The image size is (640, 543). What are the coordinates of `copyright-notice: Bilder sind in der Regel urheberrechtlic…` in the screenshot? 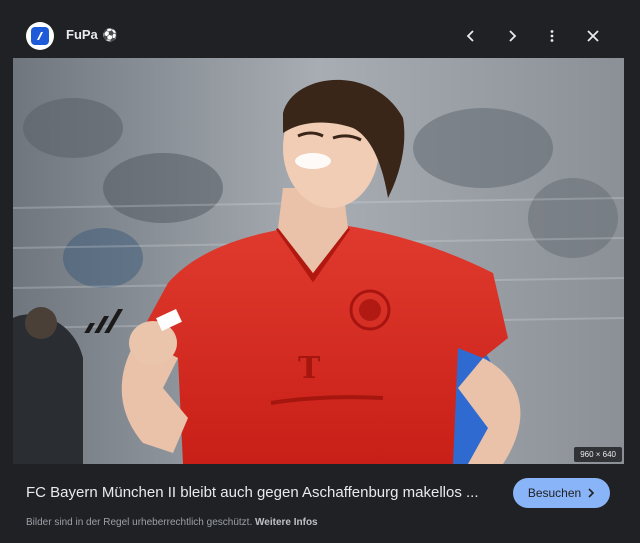 It's located at (172, 522).